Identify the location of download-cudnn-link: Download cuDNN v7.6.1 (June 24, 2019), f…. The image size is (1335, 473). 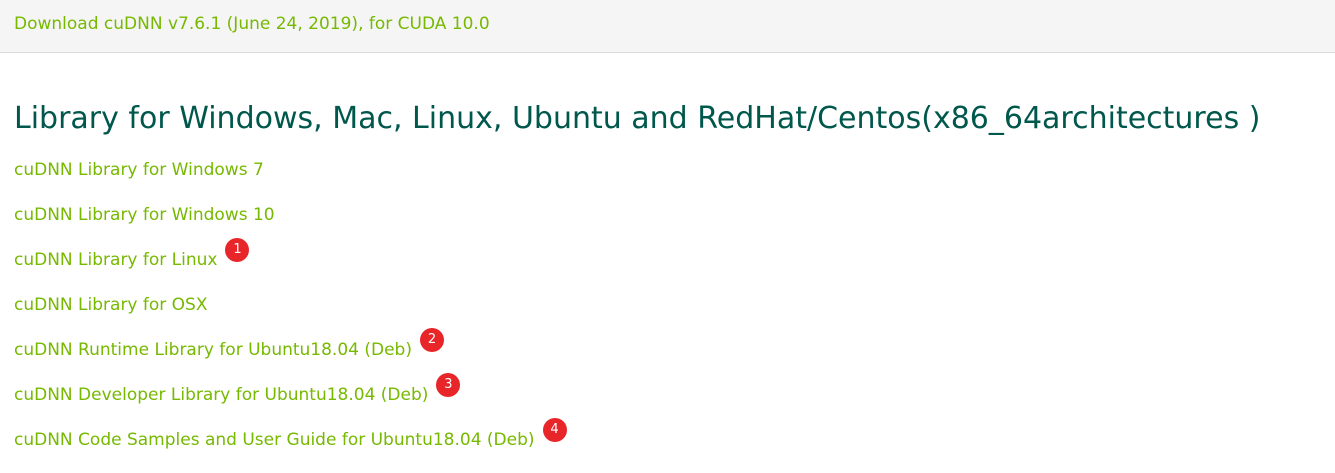
(252, 24).